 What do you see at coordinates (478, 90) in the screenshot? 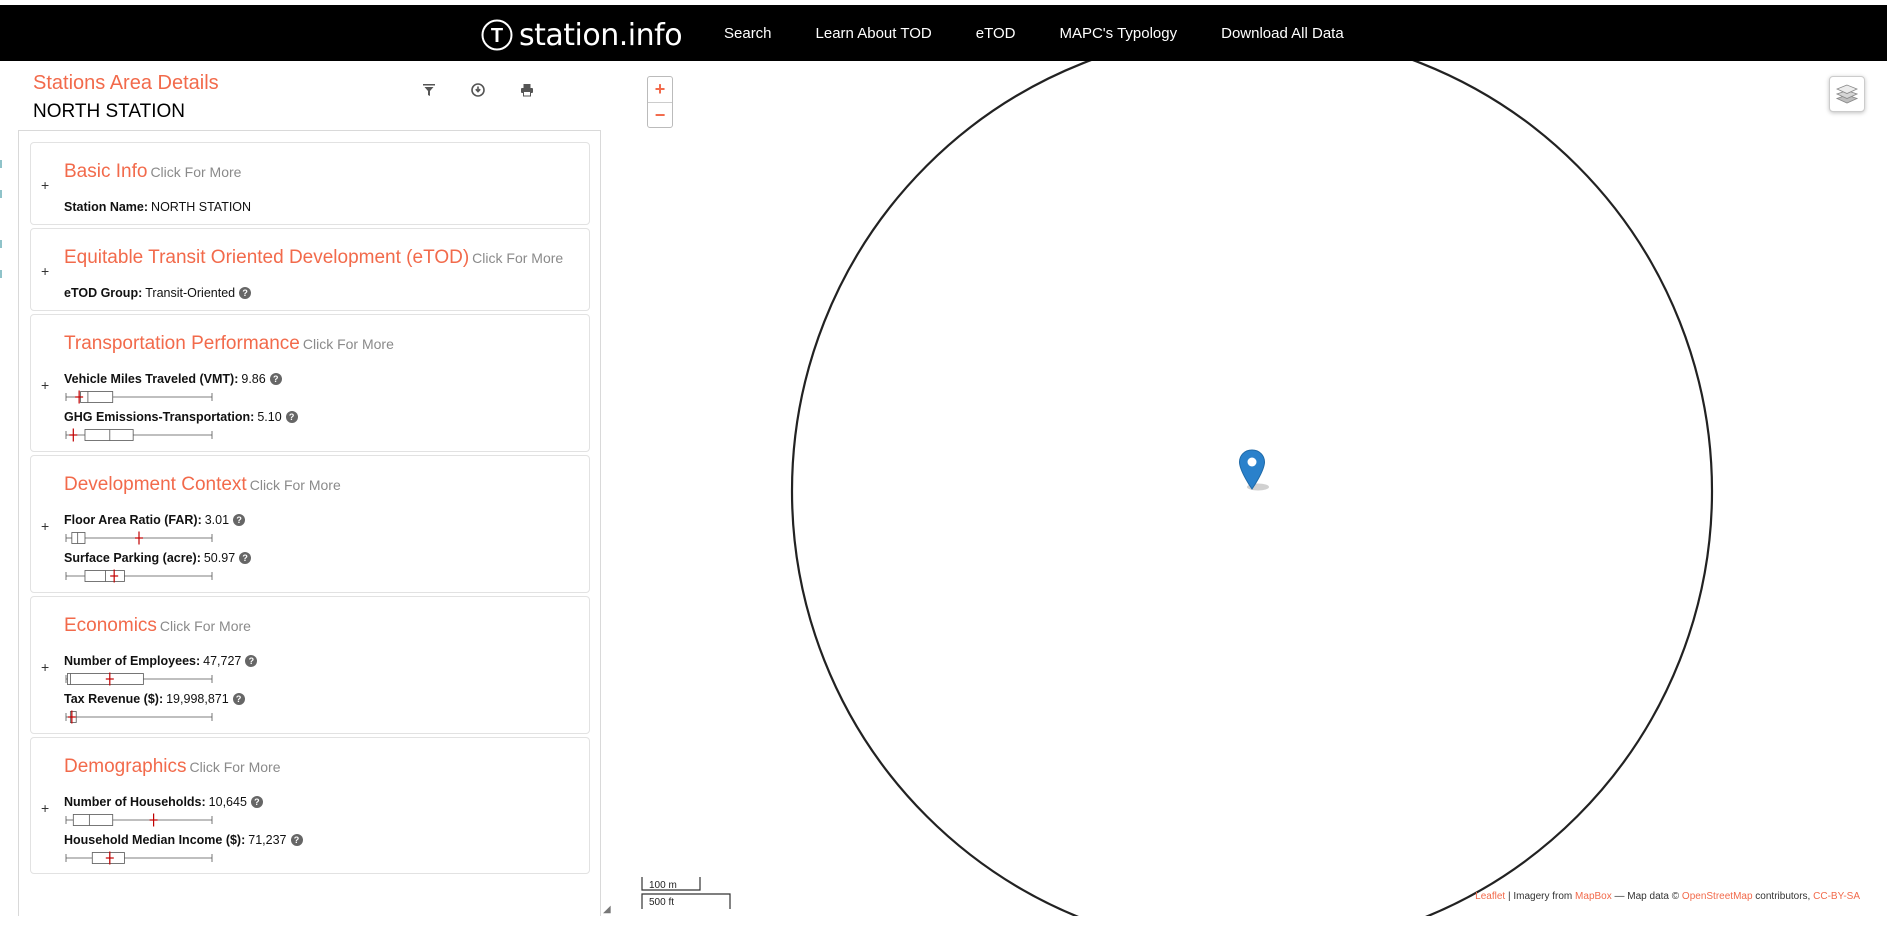
I see `download-icon` at bounding box center [478, 90].